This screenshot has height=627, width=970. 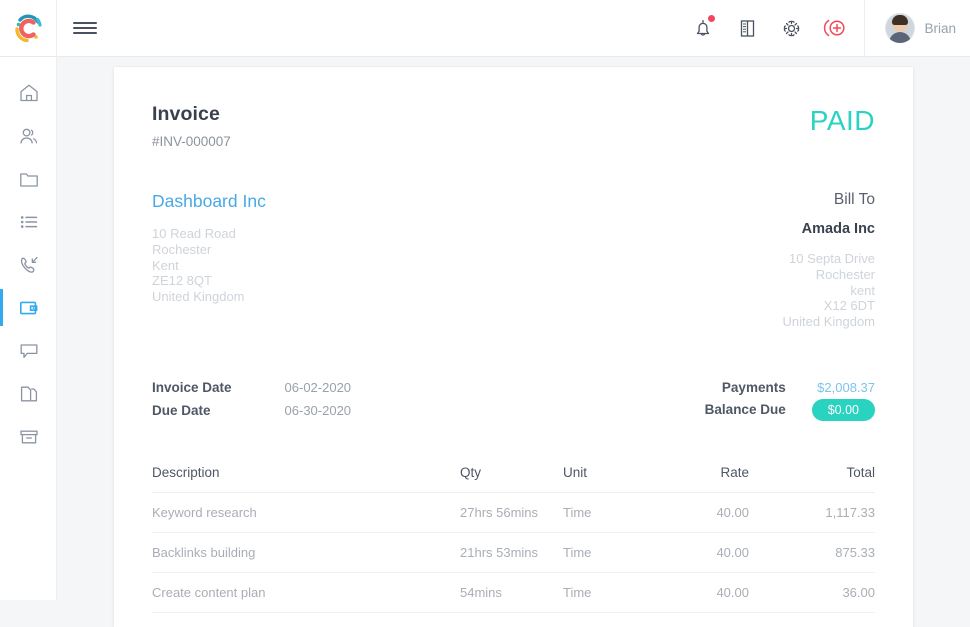 I want to click on table-header-row: Description Qty Unit Rate Total, so click(x=513, y=478).